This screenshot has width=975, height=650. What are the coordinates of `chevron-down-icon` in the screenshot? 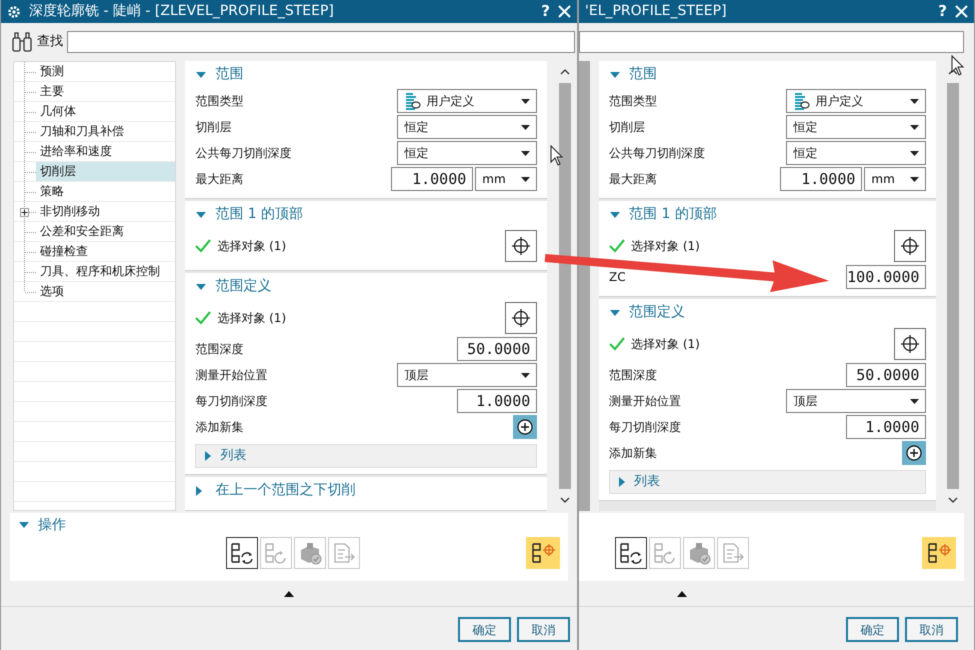 It's located at (565, 500).